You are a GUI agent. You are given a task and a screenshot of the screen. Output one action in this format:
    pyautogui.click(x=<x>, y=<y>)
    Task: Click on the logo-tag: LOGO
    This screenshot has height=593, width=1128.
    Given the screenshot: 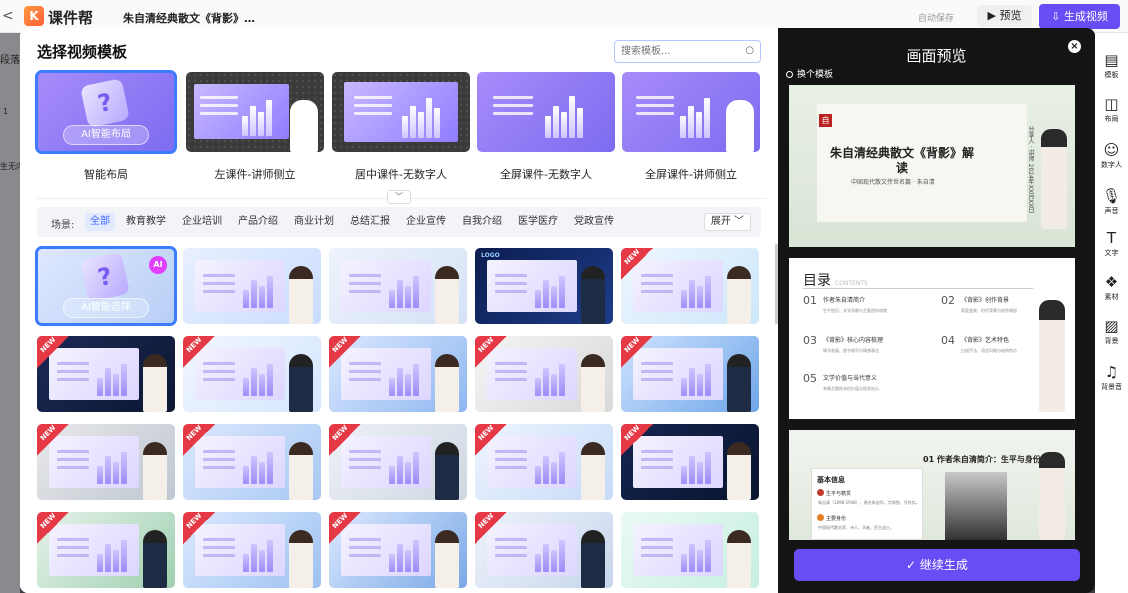 What is the action you would take?
    pyautogui.click(x=490, y=255)
    